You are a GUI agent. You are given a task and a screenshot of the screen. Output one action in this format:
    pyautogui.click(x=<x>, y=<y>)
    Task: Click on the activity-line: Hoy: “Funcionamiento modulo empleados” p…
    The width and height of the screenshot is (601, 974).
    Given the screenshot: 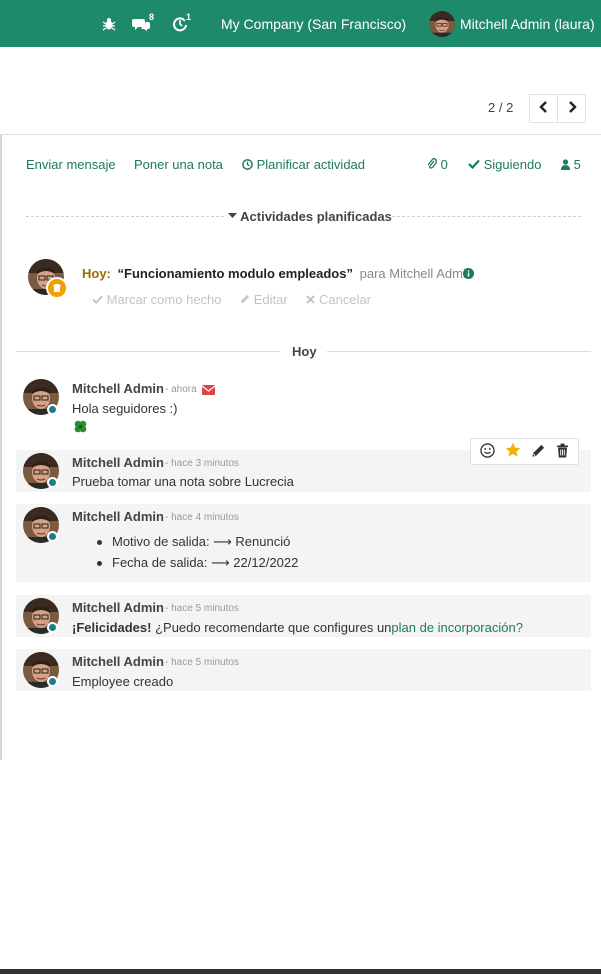 What is the action you would take?
    pyautogui.click(x=277, y=273)
    